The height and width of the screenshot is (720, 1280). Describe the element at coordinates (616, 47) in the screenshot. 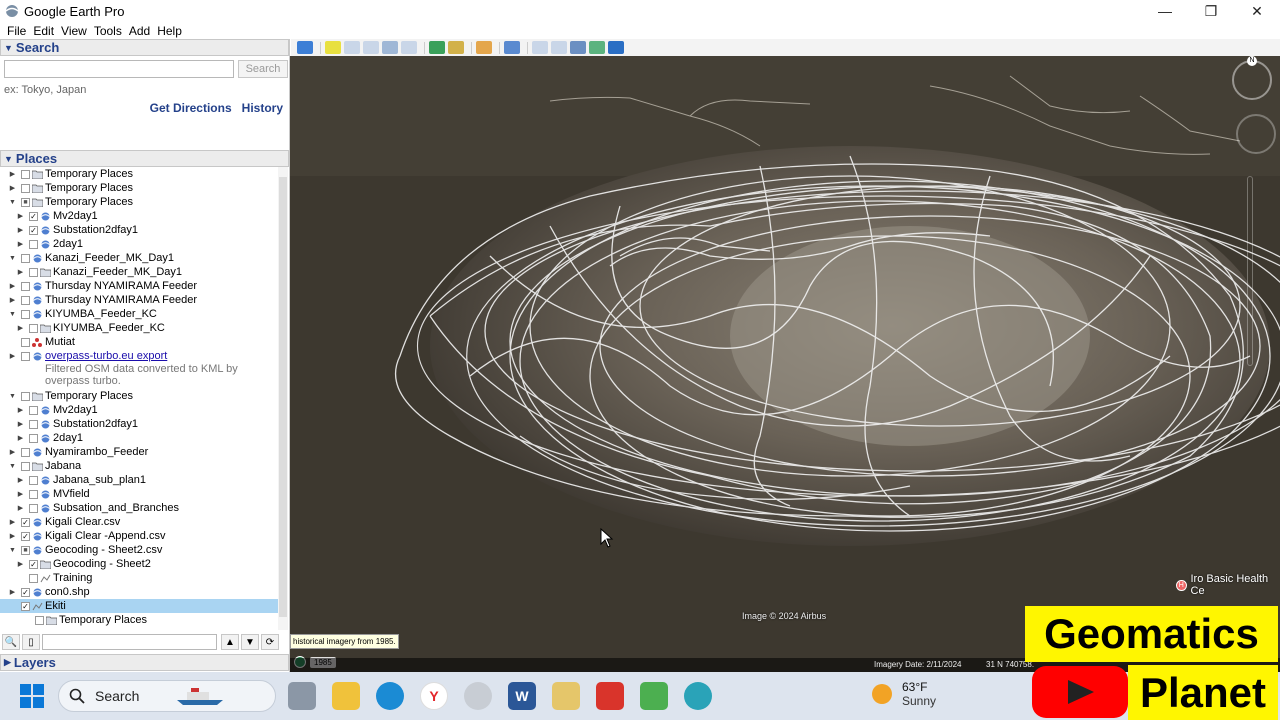

I see `earth-gallery-icon` at that location.